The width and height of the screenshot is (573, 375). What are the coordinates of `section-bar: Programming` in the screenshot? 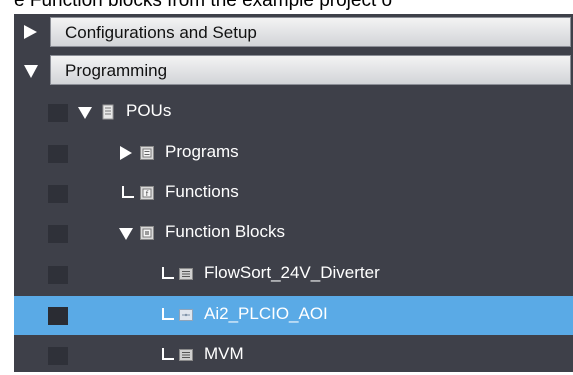 It's located at (310, 70).